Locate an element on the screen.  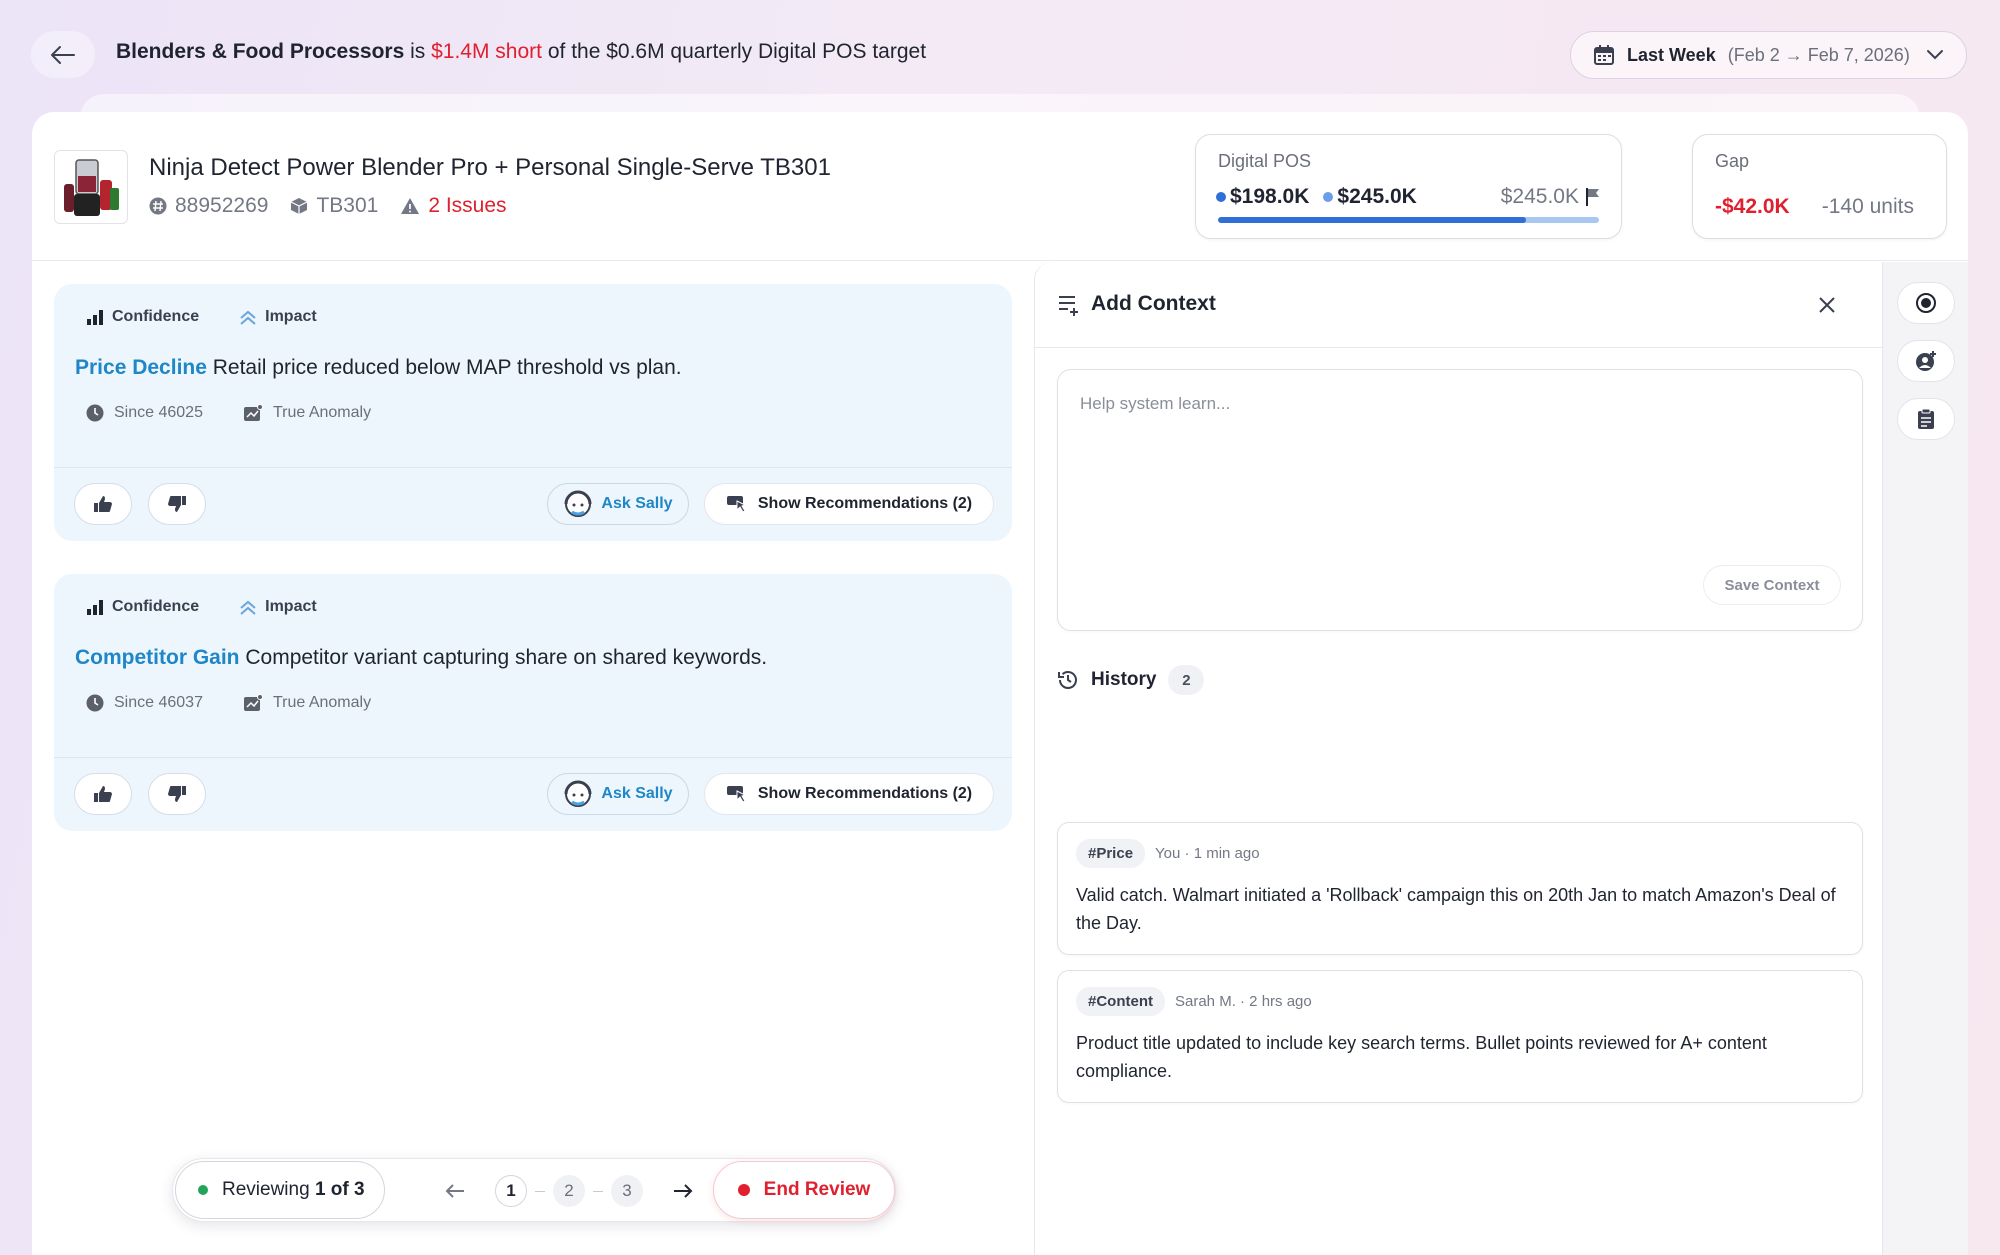
digital-pos-kpi: Digital POS $198.0K $245.0K $245.0K is located at coordinates (1408, 186).